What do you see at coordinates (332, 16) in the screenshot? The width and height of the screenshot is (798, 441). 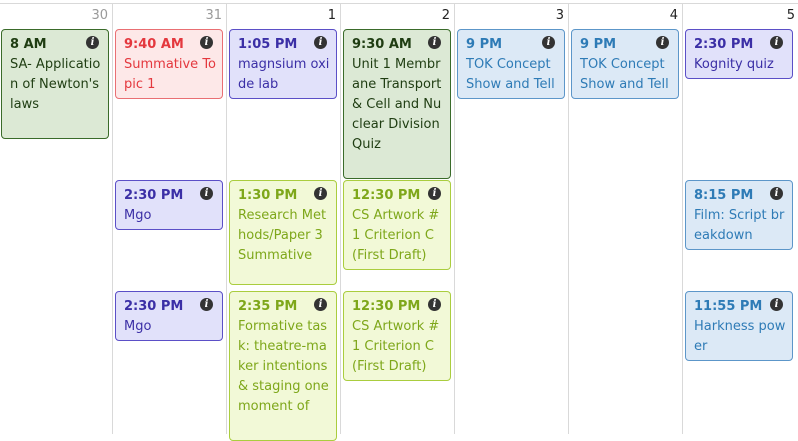 I see `day-number: 1` at bounding box center [332, 16].